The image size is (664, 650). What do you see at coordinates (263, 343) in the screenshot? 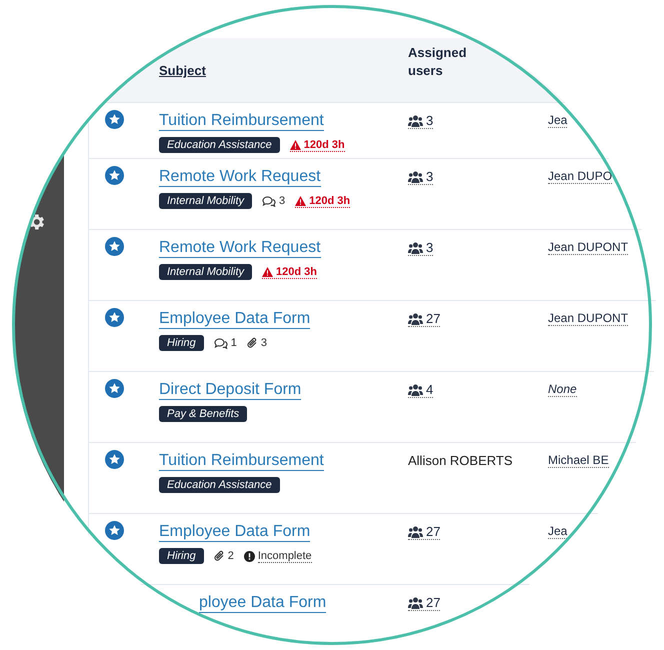
I see `attachment-count: 3` at bounding box center [263, 343].